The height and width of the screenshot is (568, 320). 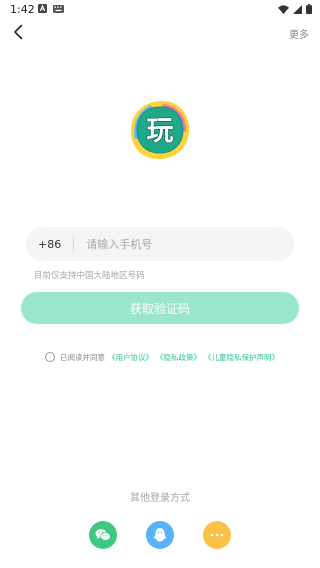 I want to click on keyboard-icon, so click(x=58, y=8).